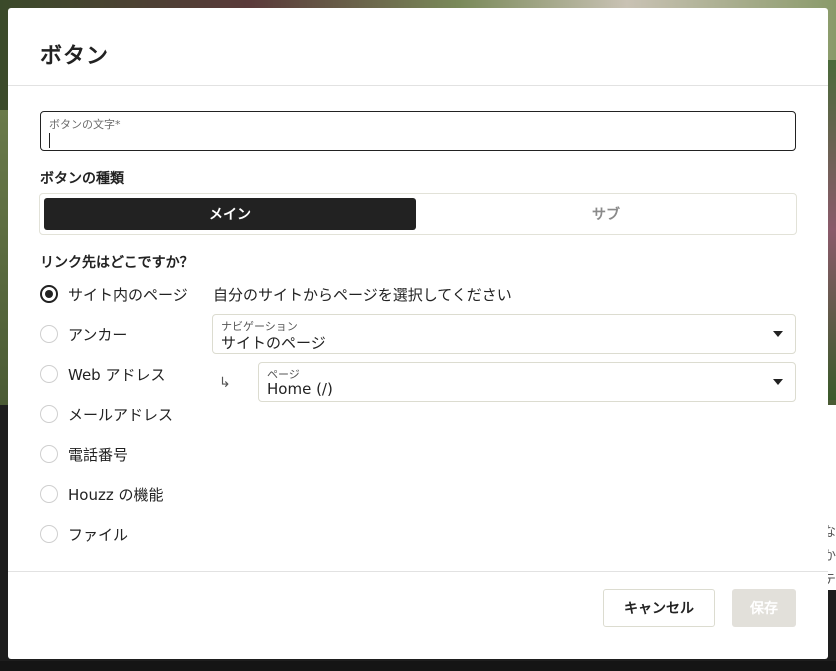 The width and height of the screenshot is (836, 671). Describe the element at coordinates (49, 140) in the screenshot. I see `text-caret` at that location.